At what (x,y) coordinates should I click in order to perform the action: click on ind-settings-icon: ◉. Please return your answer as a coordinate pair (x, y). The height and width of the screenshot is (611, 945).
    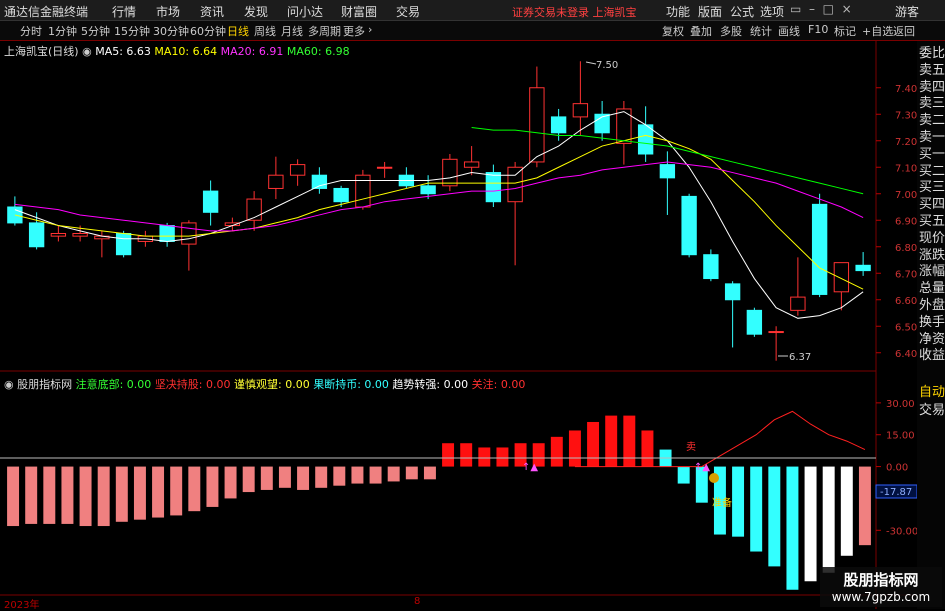
    Looking at the image, I should click on (10, 384).